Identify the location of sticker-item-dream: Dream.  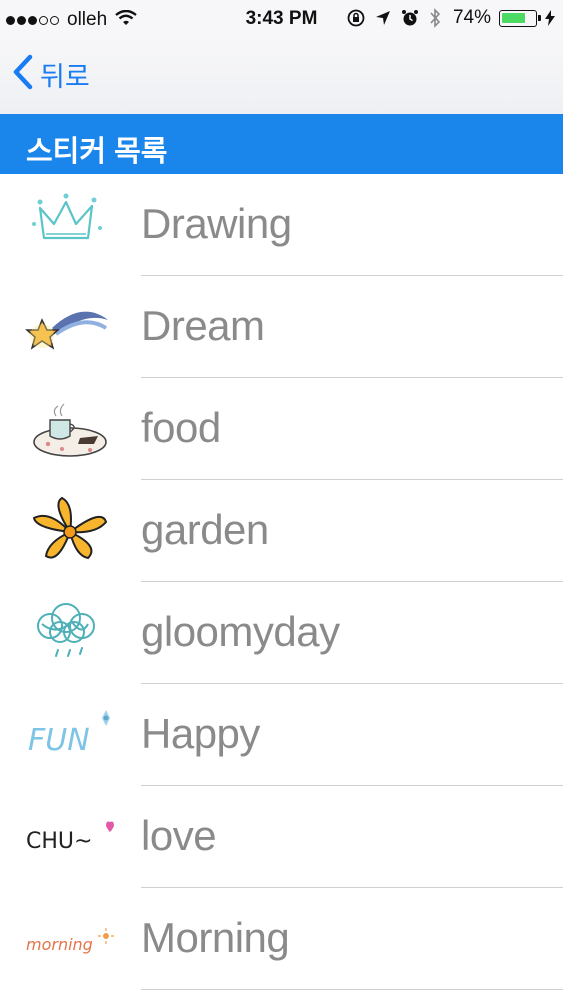
(281, 327).